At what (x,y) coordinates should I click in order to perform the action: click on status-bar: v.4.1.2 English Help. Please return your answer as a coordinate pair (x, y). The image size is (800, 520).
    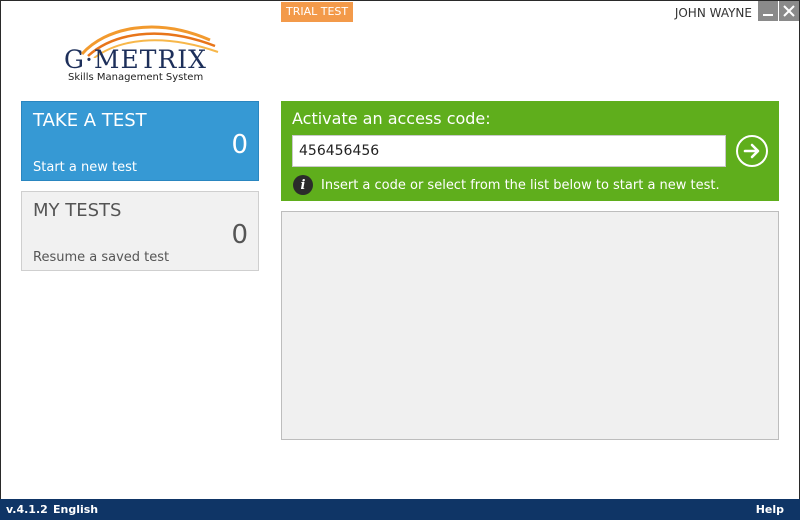
    Looking at the image, I should click on (400, 509).